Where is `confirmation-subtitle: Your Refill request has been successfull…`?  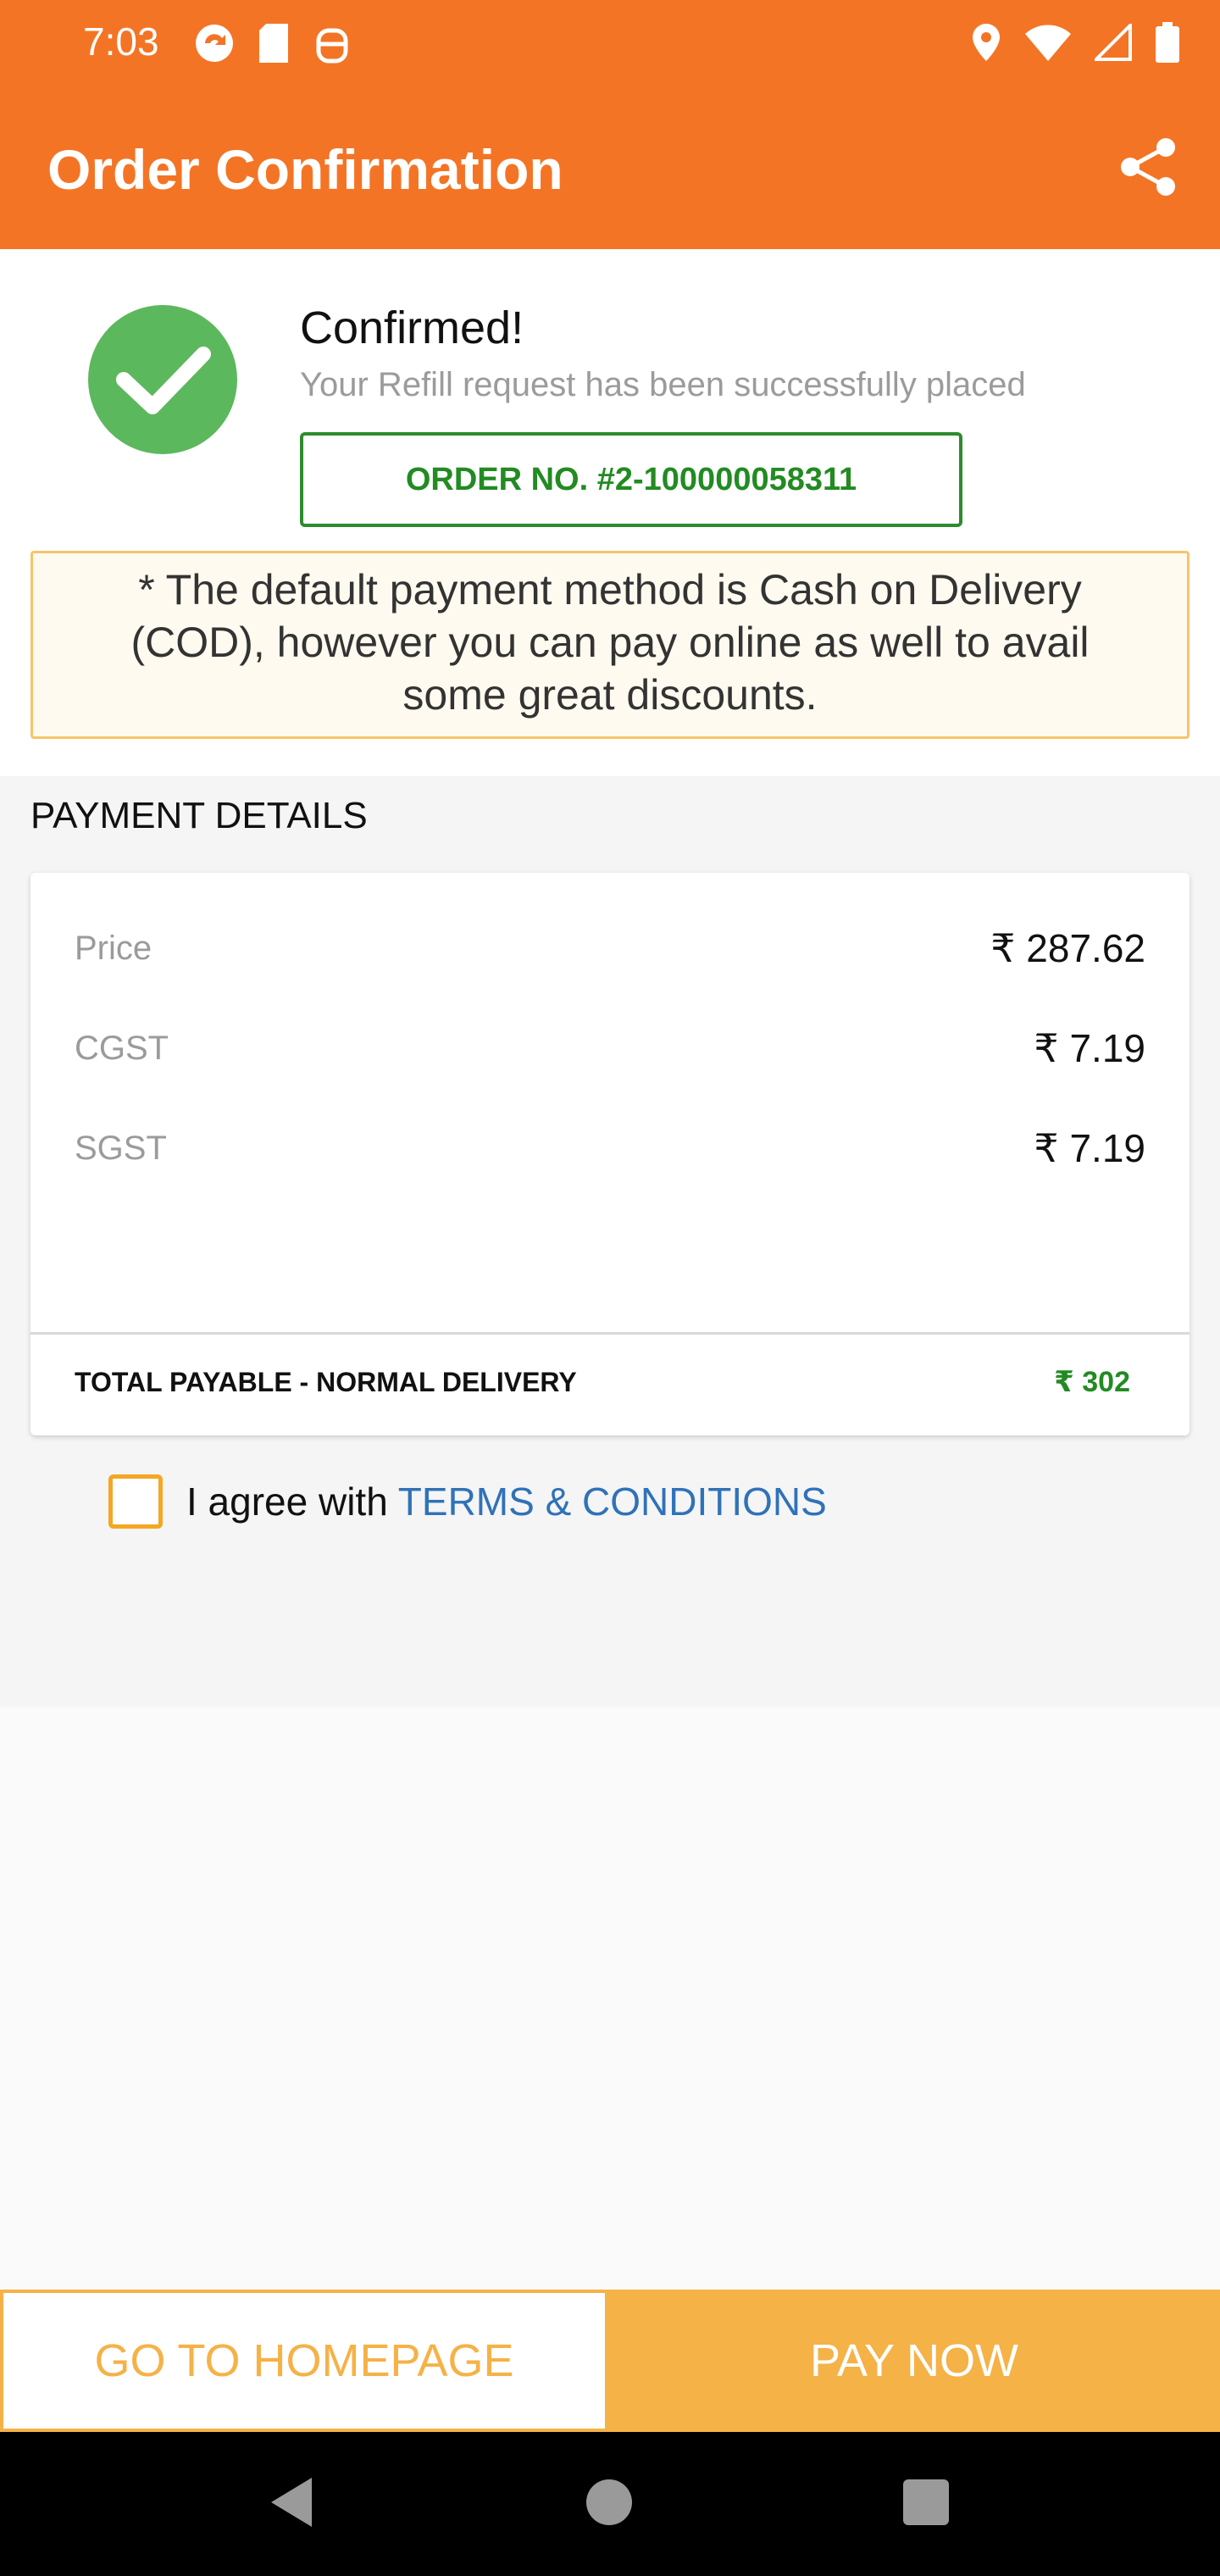 confirmation-subtitle: Your Refill request has been successfull… is located at coordinates (663, 384).